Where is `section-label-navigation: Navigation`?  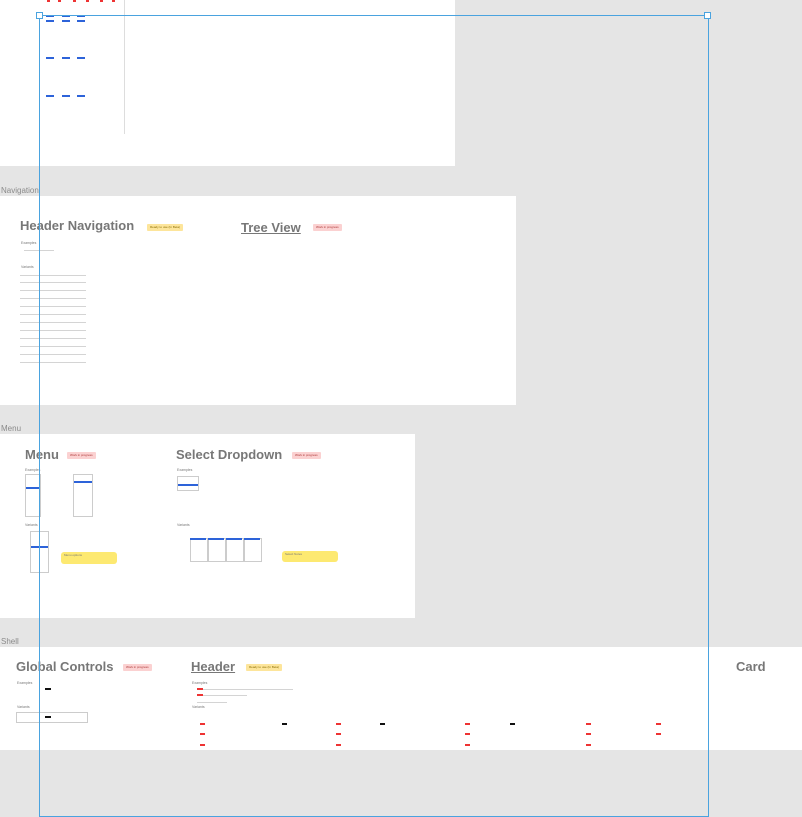 section-label-navigation: Navigation is located at coordinates (20, 190).